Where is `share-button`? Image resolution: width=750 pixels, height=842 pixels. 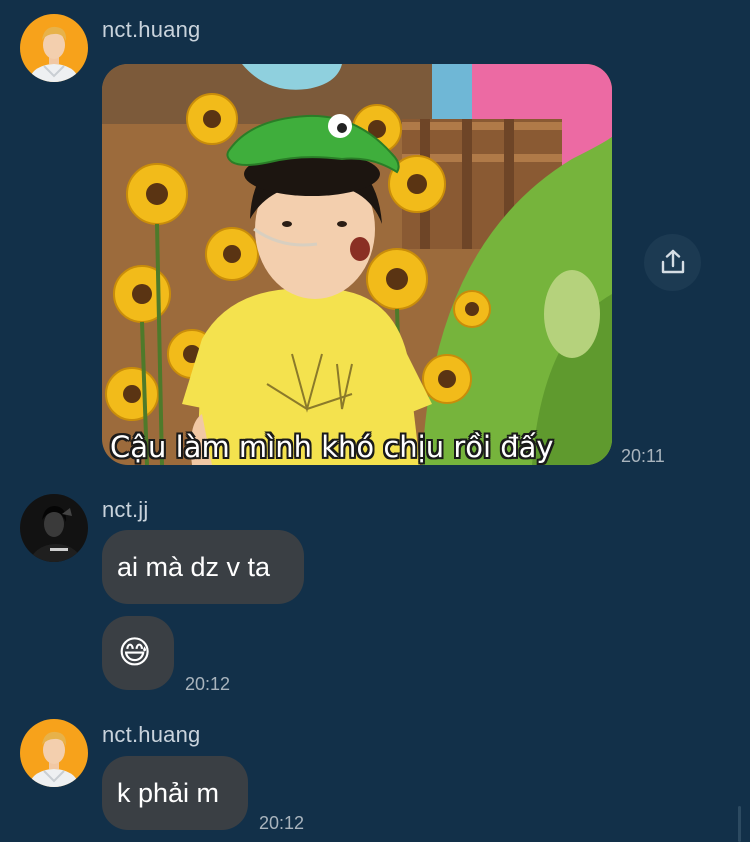
share-button is located at coordinates (672, 262).